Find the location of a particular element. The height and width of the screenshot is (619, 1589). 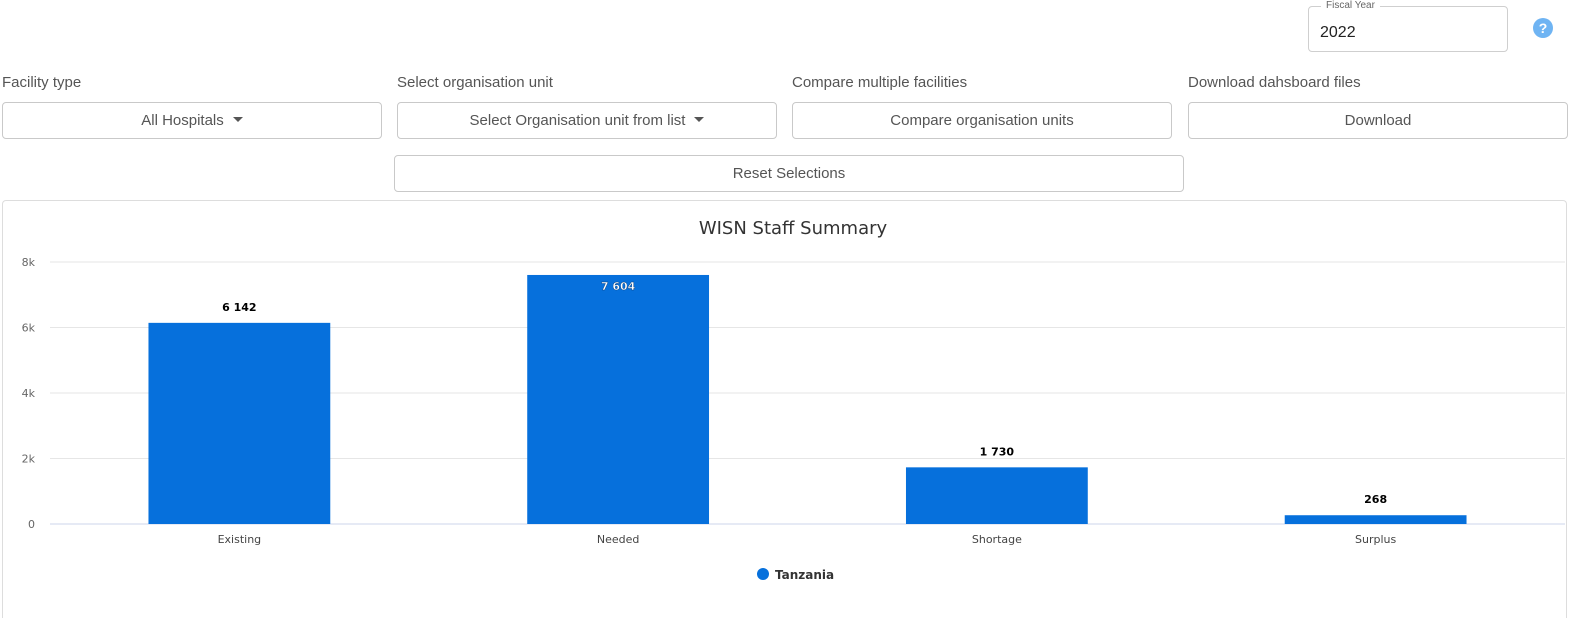

org-unit-dropdown: Select Organisation unit from list is located at coordinates (587, 120).